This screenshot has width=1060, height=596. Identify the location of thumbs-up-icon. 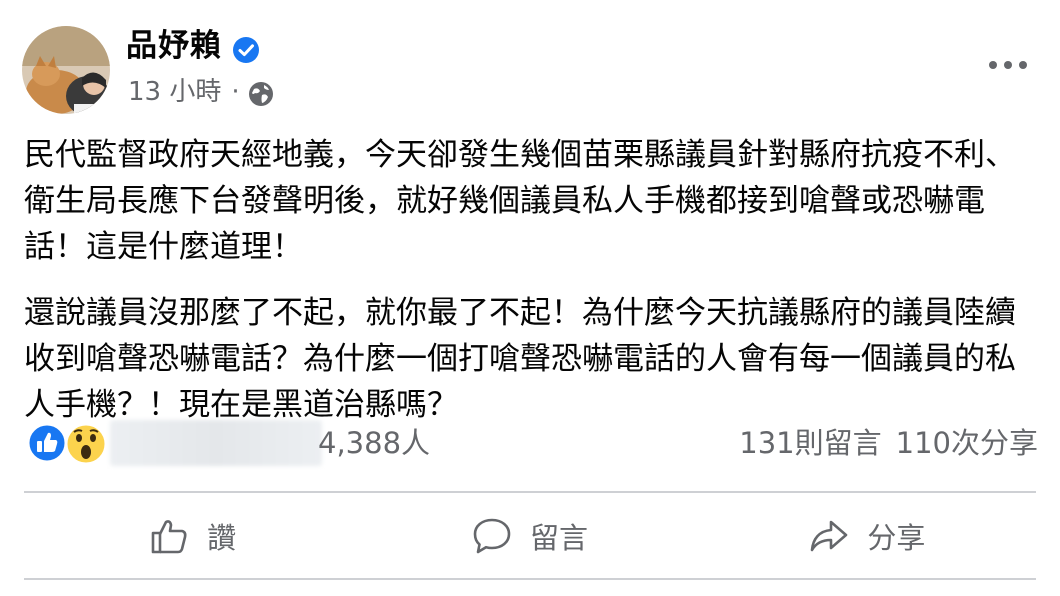
(169, 537).